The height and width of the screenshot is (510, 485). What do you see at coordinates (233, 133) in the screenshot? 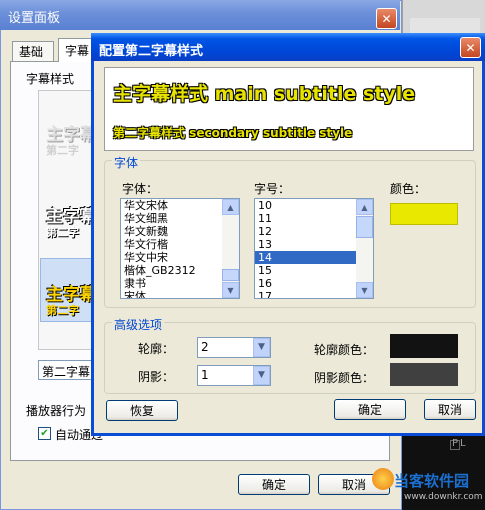
I see `preview-secondary-subtitle: 第二字幕样式 secondary subtitle style` at bounding box center [233, 133].